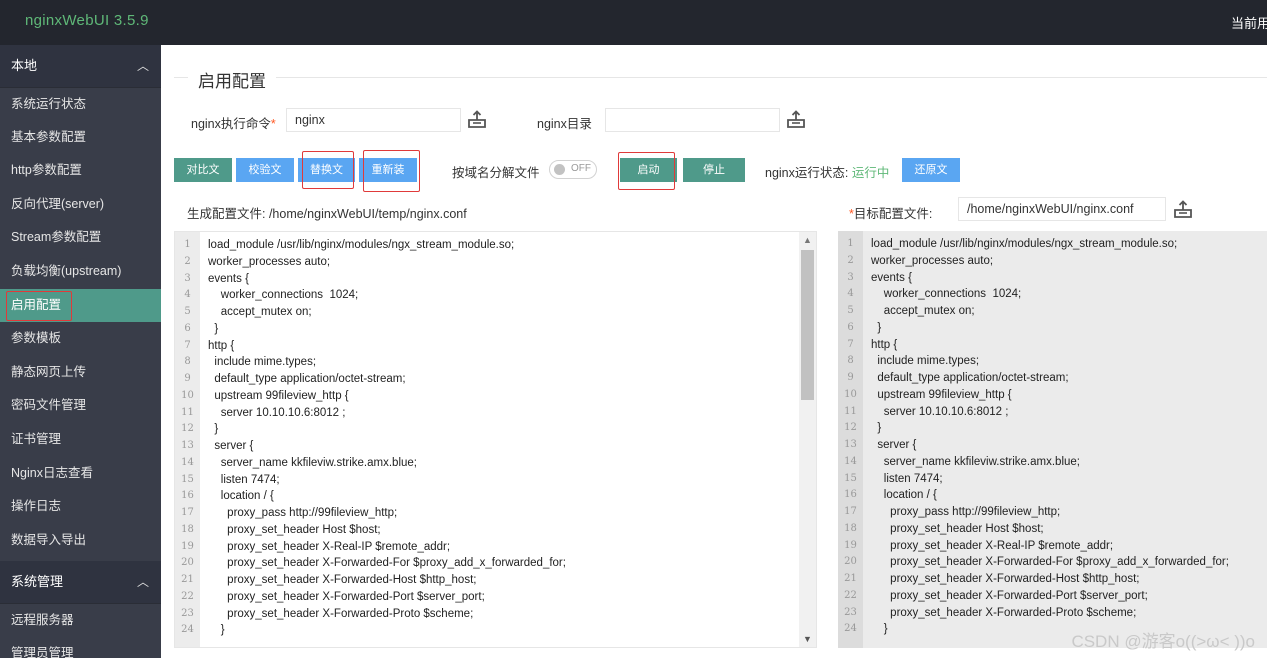 This screenshot has height=658, width=1267. Describe the element at coordinates (80, 339) in the screenshot. I see `sidebar-item-param-template: 参数模板` at that location.